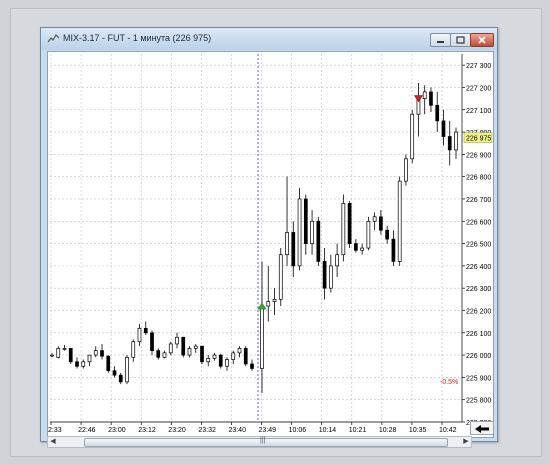 The width and height of the screenshot is (550, 465). I want to click on app-icon, so click(53, 38).